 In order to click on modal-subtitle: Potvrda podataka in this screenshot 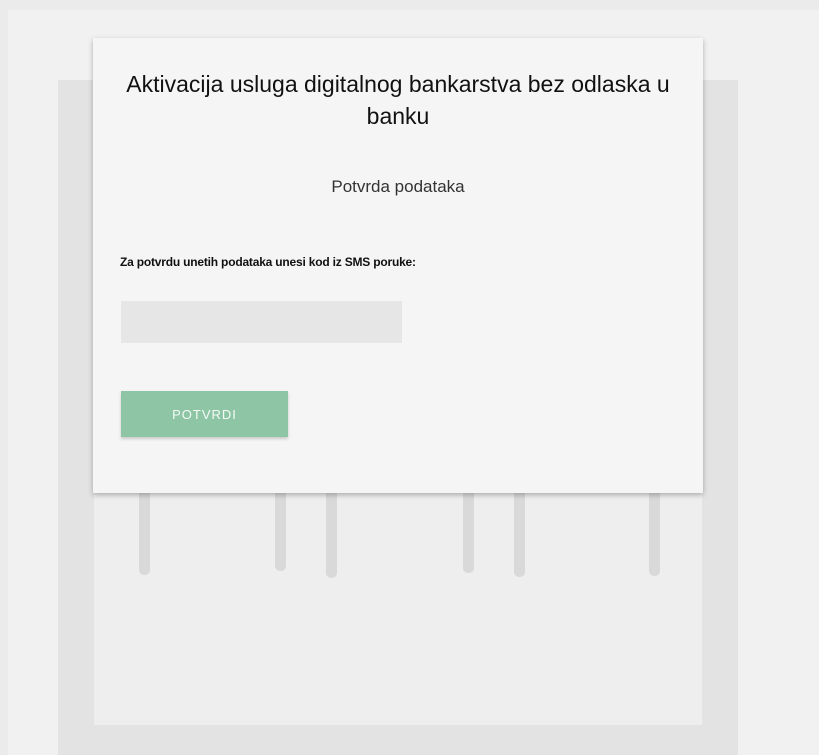, I will do `click(398, 186)`.